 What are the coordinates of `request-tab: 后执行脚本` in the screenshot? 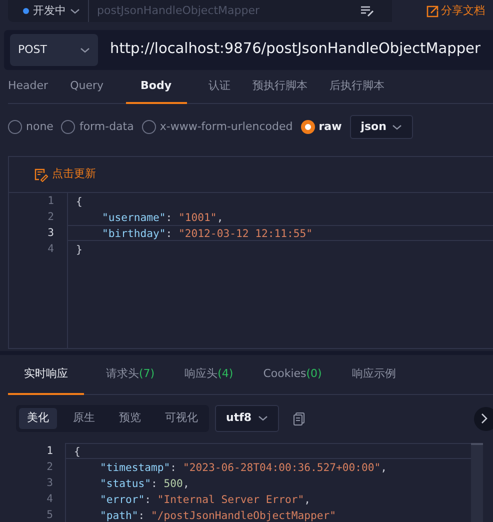 It's located at (357, 87).